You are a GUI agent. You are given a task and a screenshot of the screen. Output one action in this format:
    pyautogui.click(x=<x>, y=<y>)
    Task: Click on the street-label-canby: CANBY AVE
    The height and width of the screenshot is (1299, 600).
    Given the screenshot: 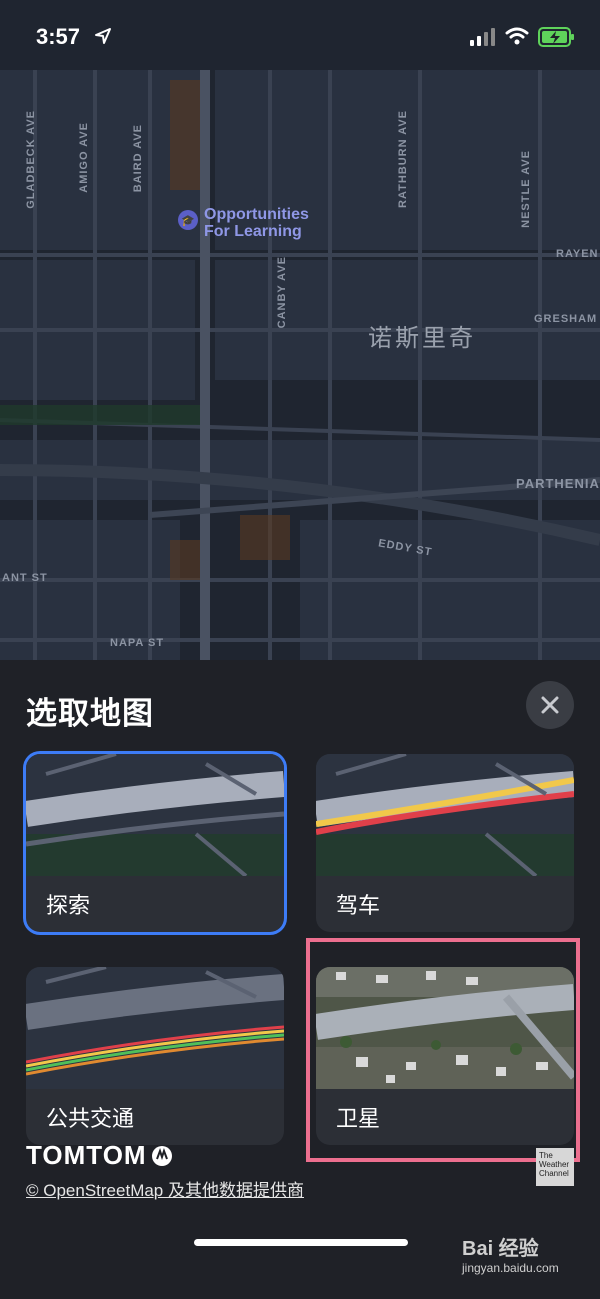 What is the action you would take?
    pyautogui.click(x=282, y=292)
    